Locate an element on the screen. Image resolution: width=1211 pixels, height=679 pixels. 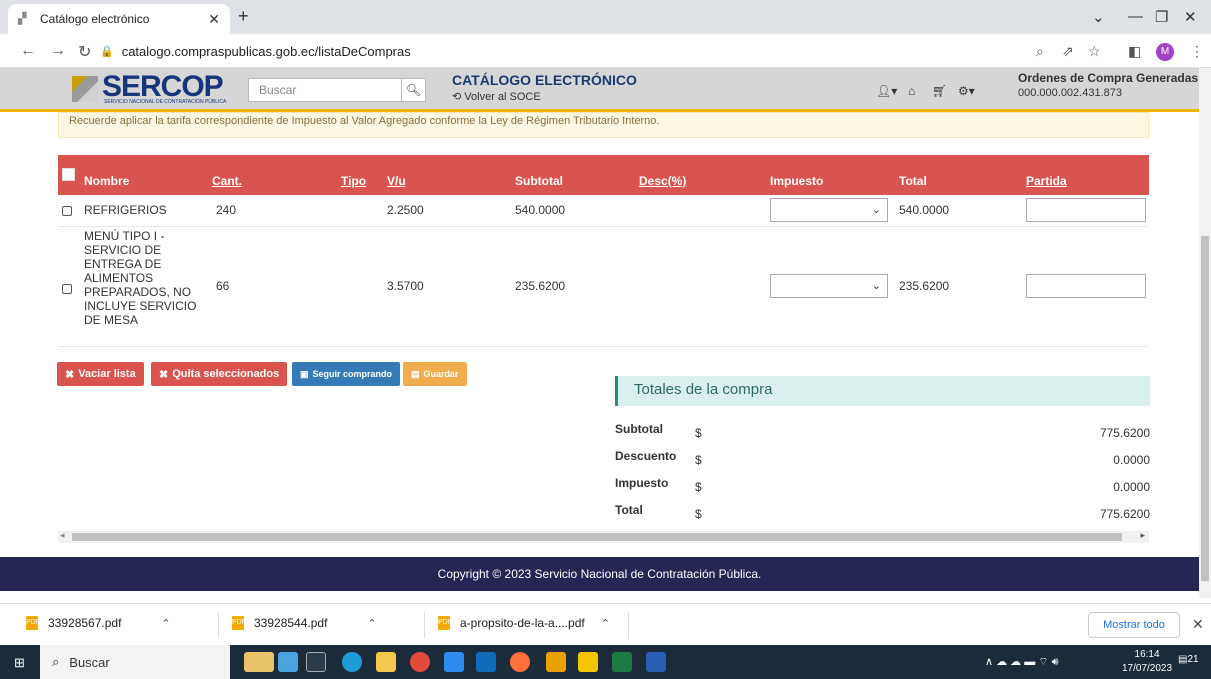
row-total: 235.6200 is located at coordinates (924, 286).